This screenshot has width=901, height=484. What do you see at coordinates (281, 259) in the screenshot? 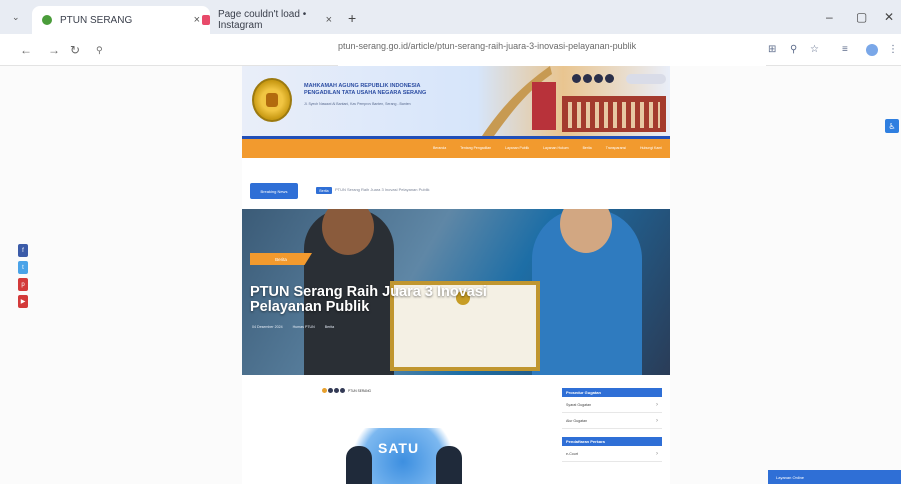
I see `category-badge: Berita` at bounding box center [281, 259].